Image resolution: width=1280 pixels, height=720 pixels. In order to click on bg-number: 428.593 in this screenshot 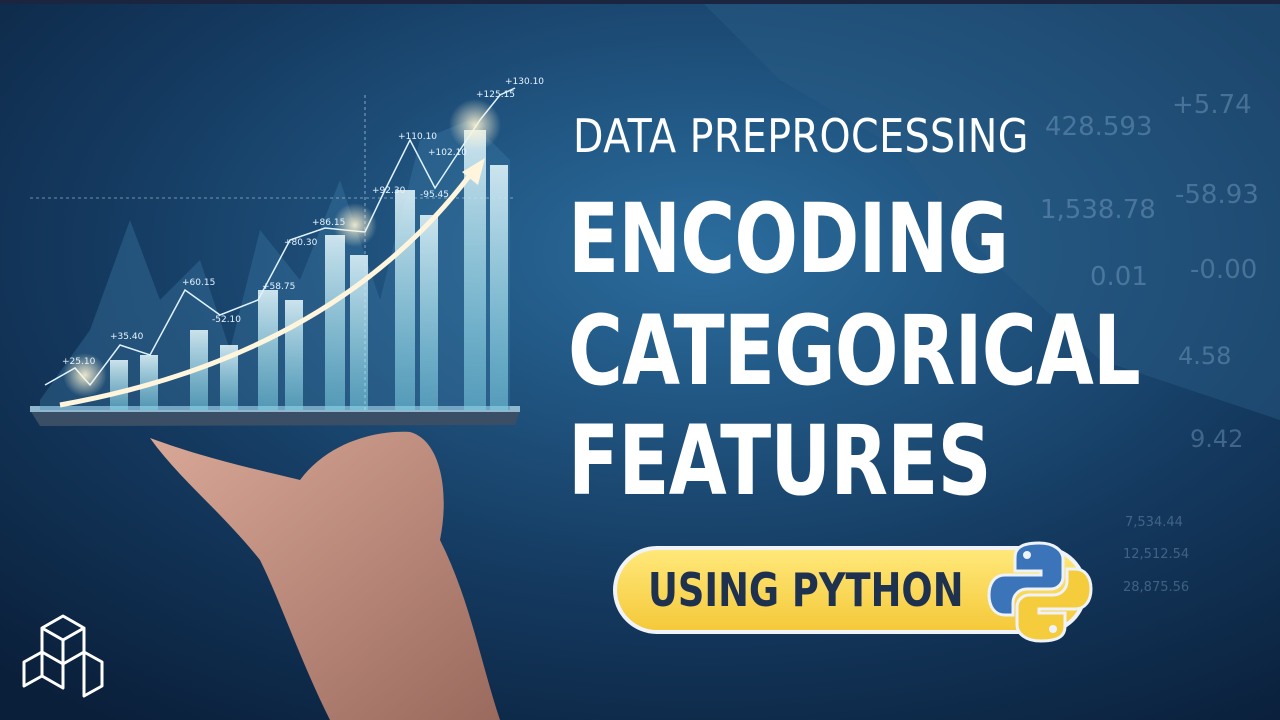, I will do `click(1099, 127)`.